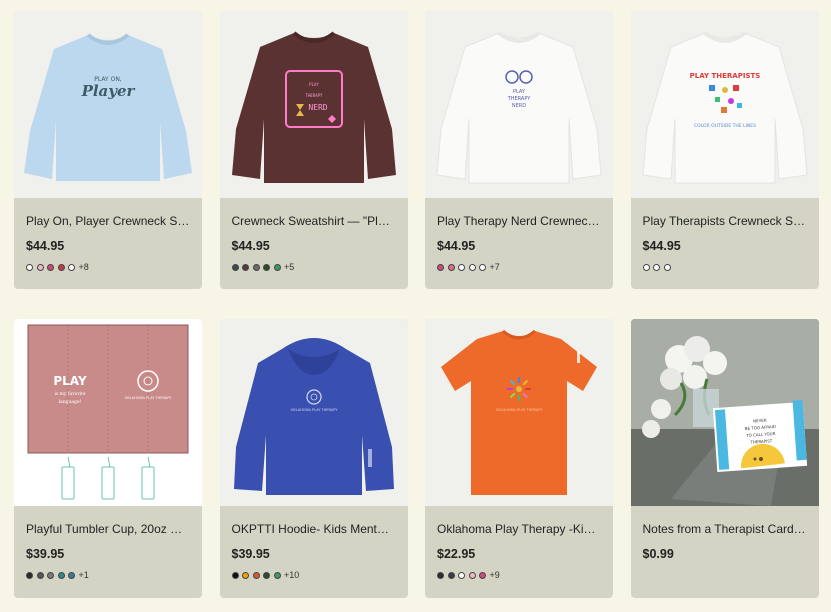  I want to click on svg-text: COLOR OUTSIDE THE LINES, so click(725, 126).